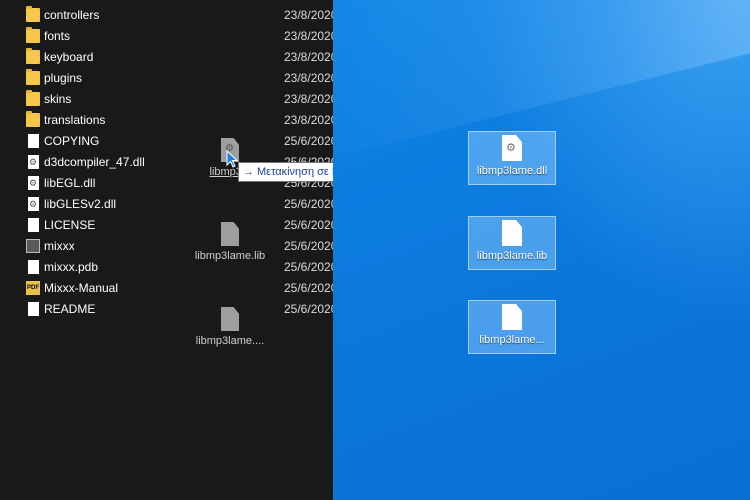 Image resolution: width=750 pixels, height=500 pixels. I want to click on file-name: keyboard, so click(69, 57).